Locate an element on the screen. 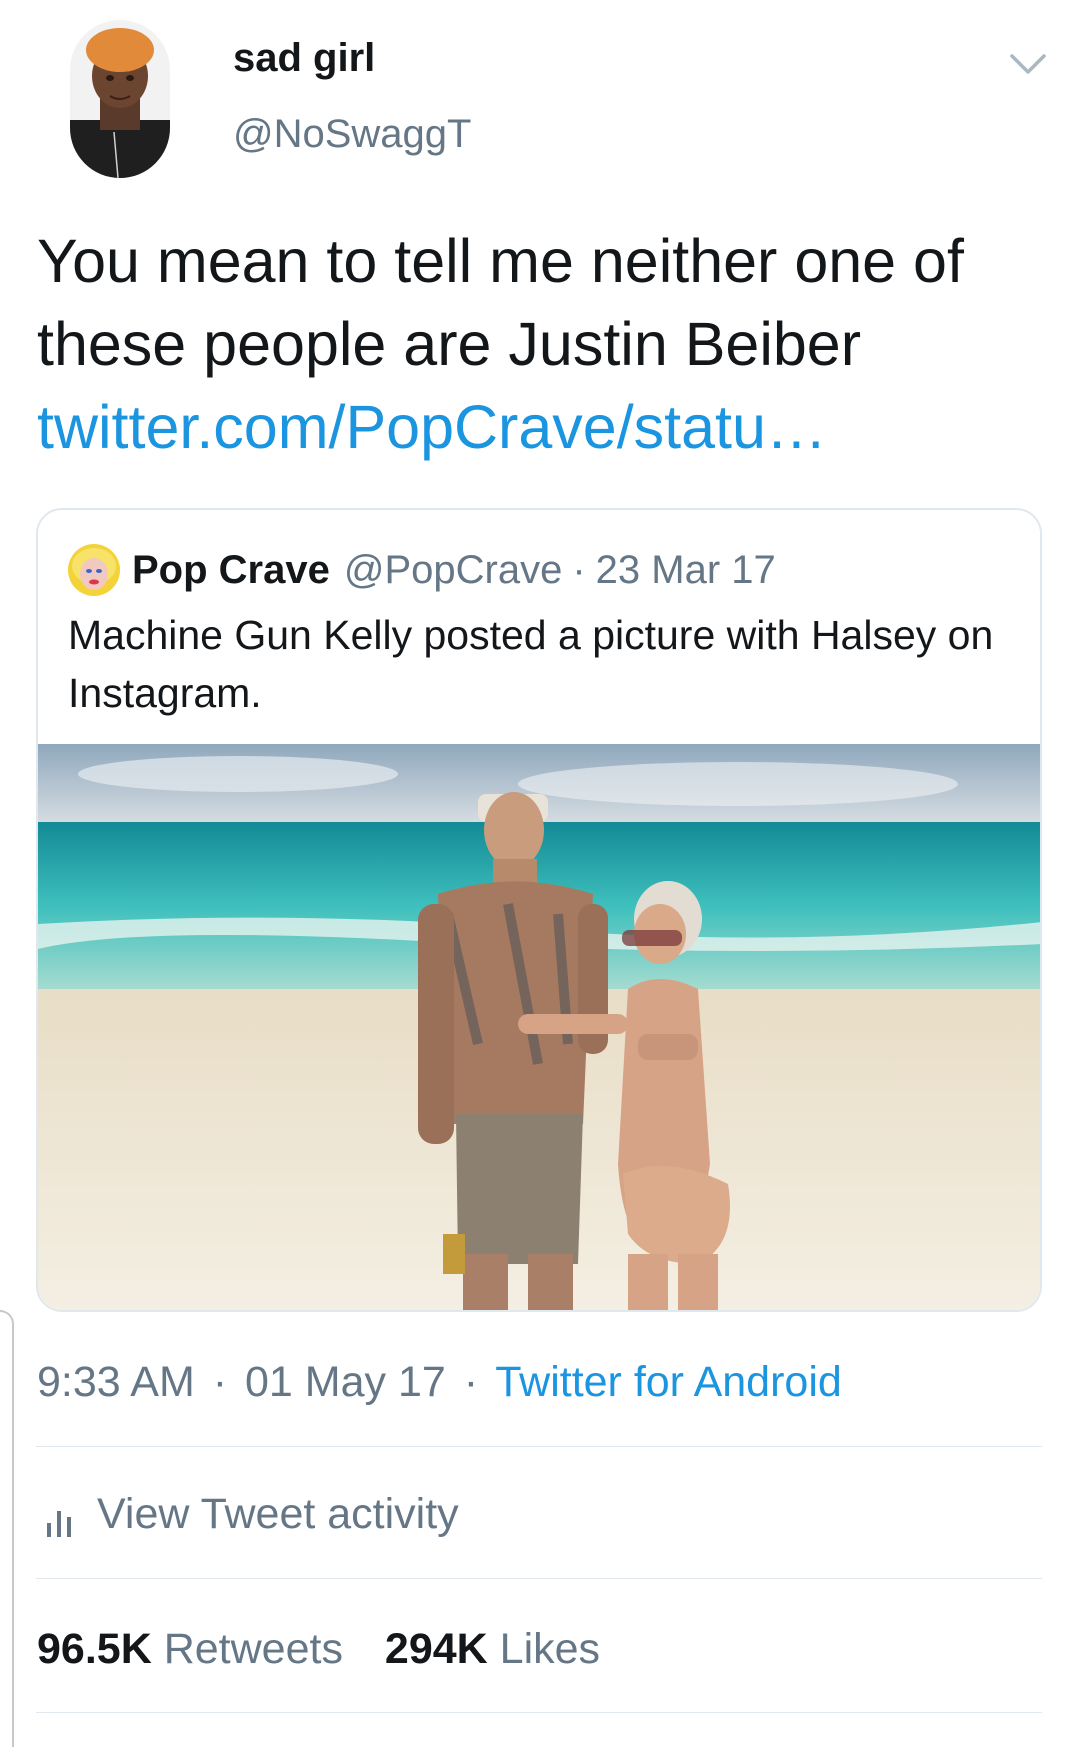 This screenshot has height=1747, width=1071. user-handle: @NoSwaggT is located at coordinates (352, 134).